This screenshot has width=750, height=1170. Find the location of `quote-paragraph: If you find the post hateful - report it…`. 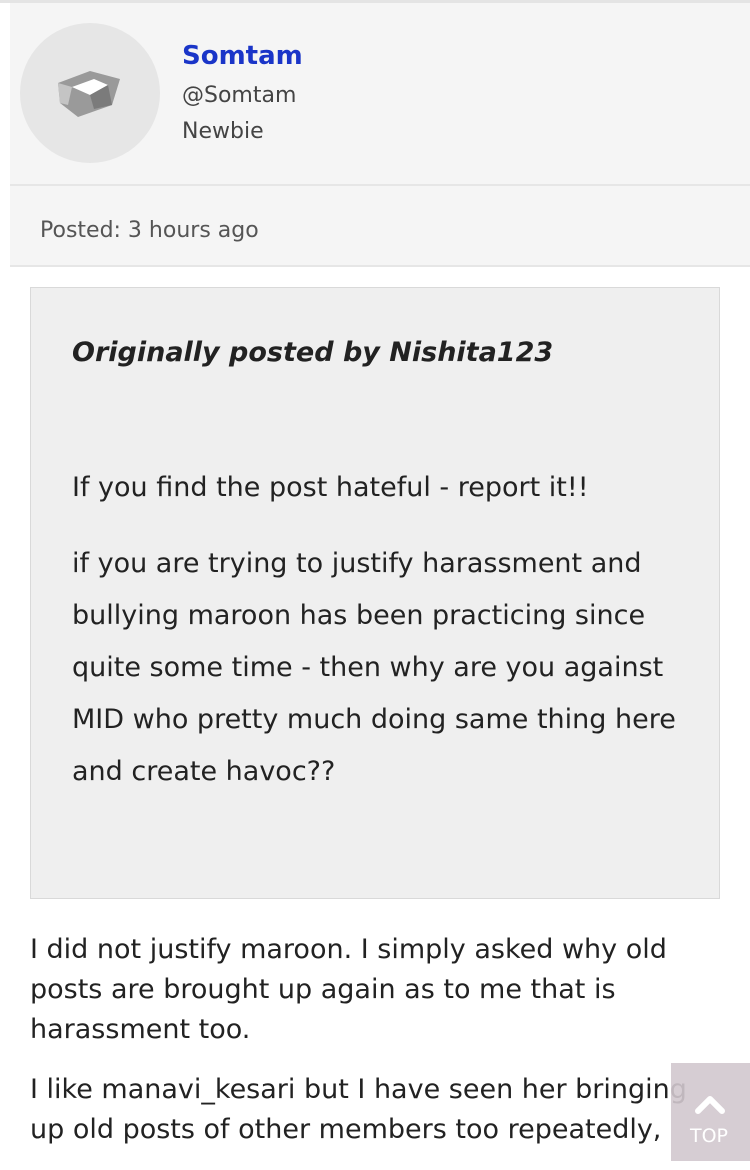

quote-paragraph: If you find the post hateful - report it… is located at coordinates (330, 487).